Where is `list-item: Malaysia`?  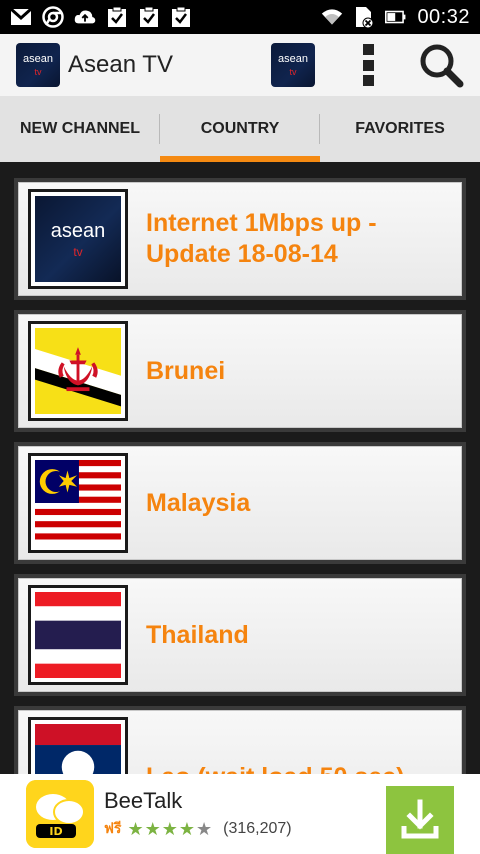
list-item: Malaysia is located at coordinates (240, 503).